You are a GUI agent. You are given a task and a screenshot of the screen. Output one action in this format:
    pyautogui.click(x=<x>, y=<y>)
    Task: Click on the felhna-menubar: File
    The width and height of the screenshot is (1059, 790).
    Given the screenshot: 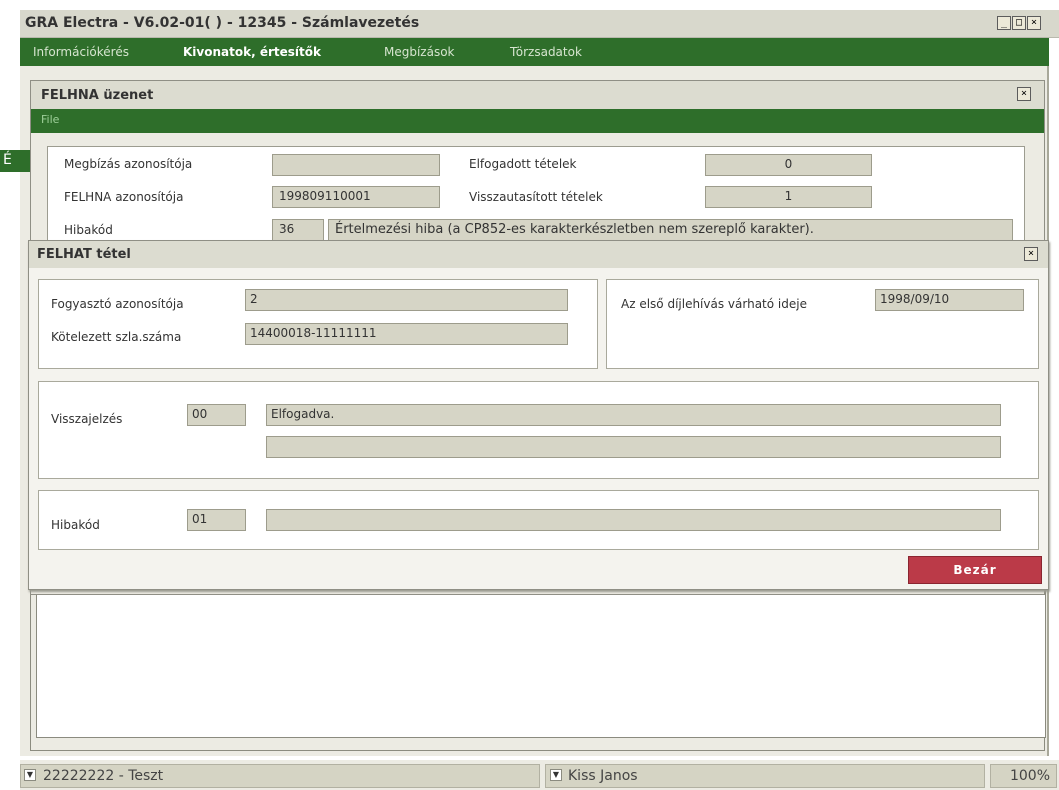 What is the action you would take?
    pyautogui.click(x=537, y=121)
    